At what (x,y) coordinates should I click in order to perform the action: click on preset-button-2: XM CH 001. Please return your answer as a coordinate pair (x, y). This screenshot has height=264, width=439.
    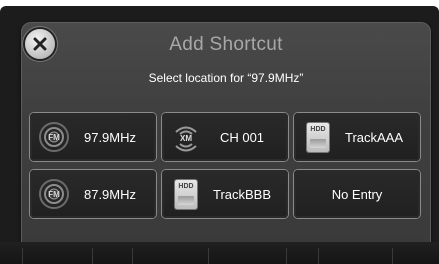
    Looking at the image, I should click on (225, 137).